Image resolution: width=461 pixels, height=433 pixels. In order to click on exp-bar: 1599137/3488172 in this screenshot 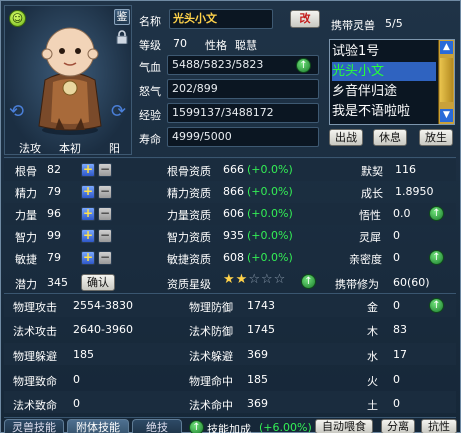, I will do `click(243, 113)`.